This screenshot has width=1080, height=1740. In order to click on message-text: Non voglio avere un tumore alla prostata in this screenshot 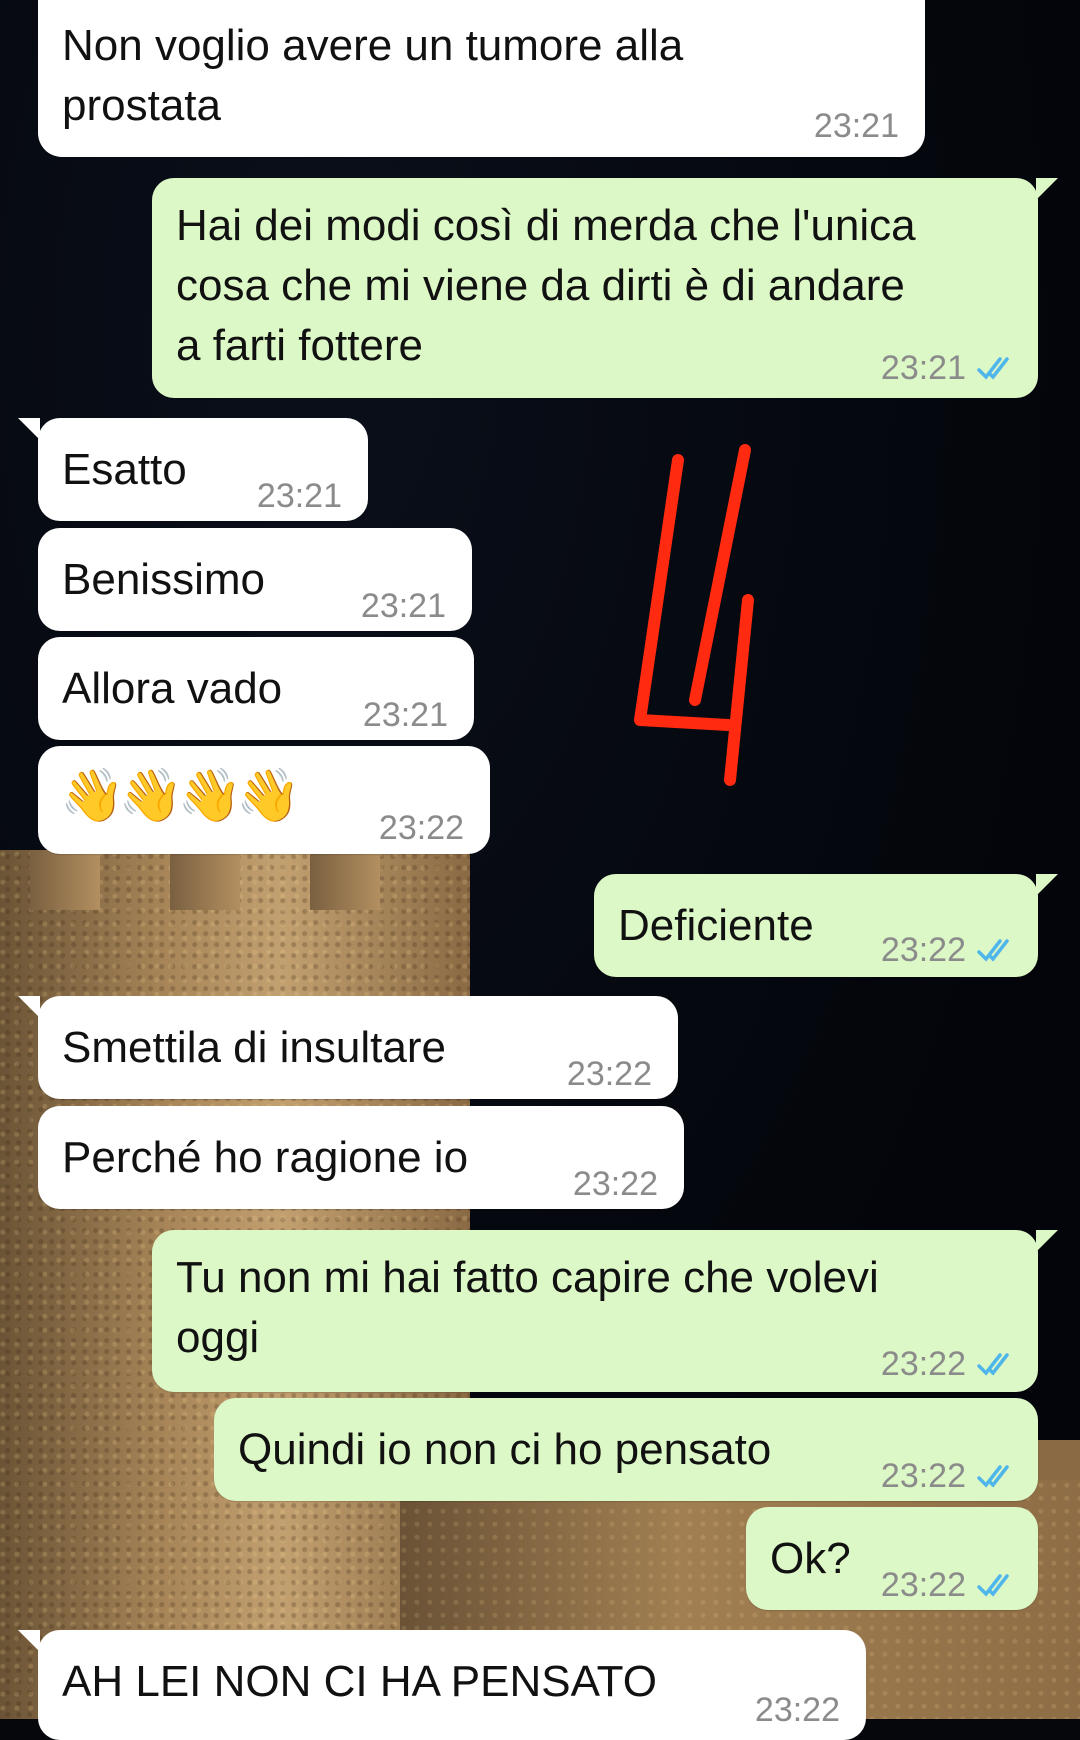, I will do `click(373, 75)`.